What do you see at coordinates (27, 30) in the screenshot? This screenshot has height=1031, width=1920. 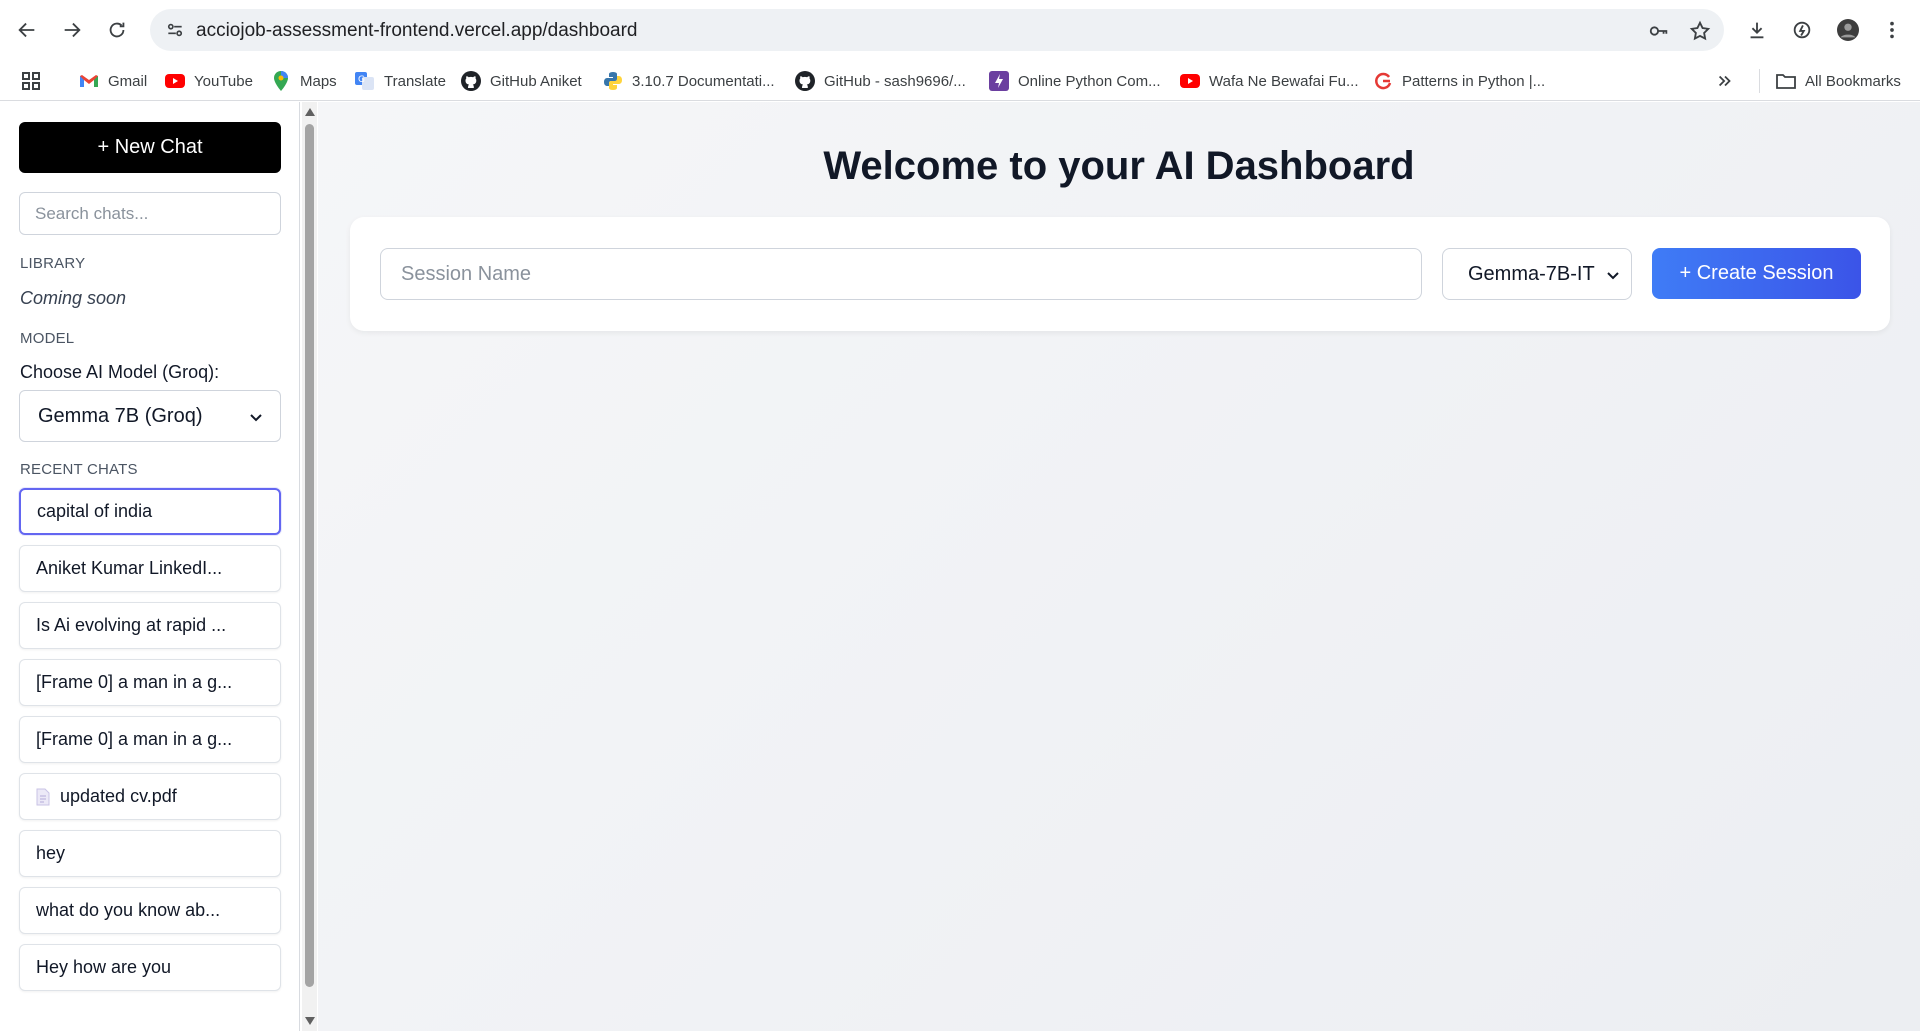 I see `back-icon` at bounding box center [27, 30].